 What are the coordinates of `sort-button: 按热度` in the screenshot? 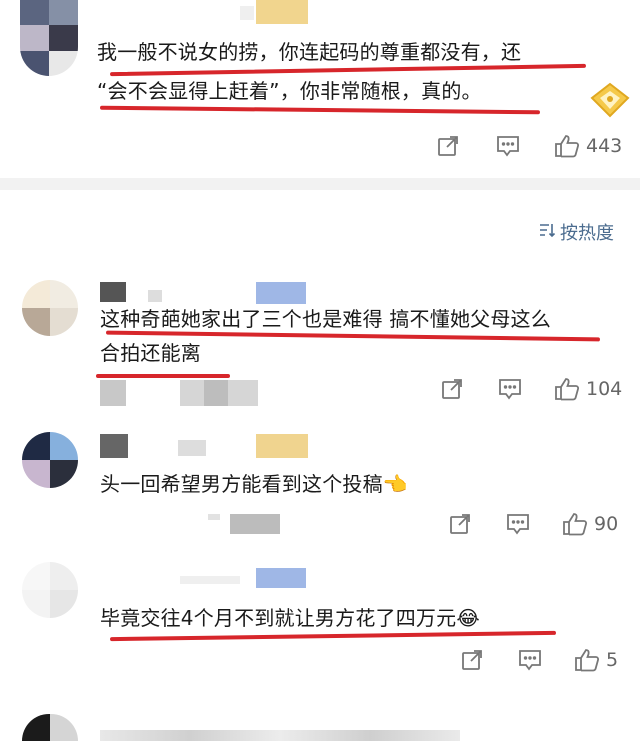 It's located at (576, 232).